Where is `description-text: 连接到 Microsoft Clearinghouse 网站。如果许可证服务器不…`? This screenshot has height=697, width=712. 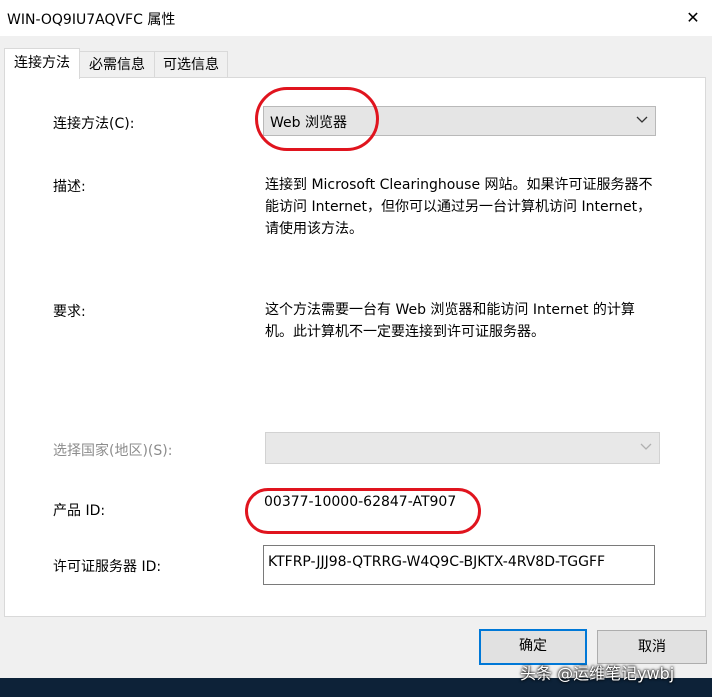 description-text: 连接到 Microsoft Clearinghouse 网站。如果许可证服务器不… is located at coordinates (480, 207).